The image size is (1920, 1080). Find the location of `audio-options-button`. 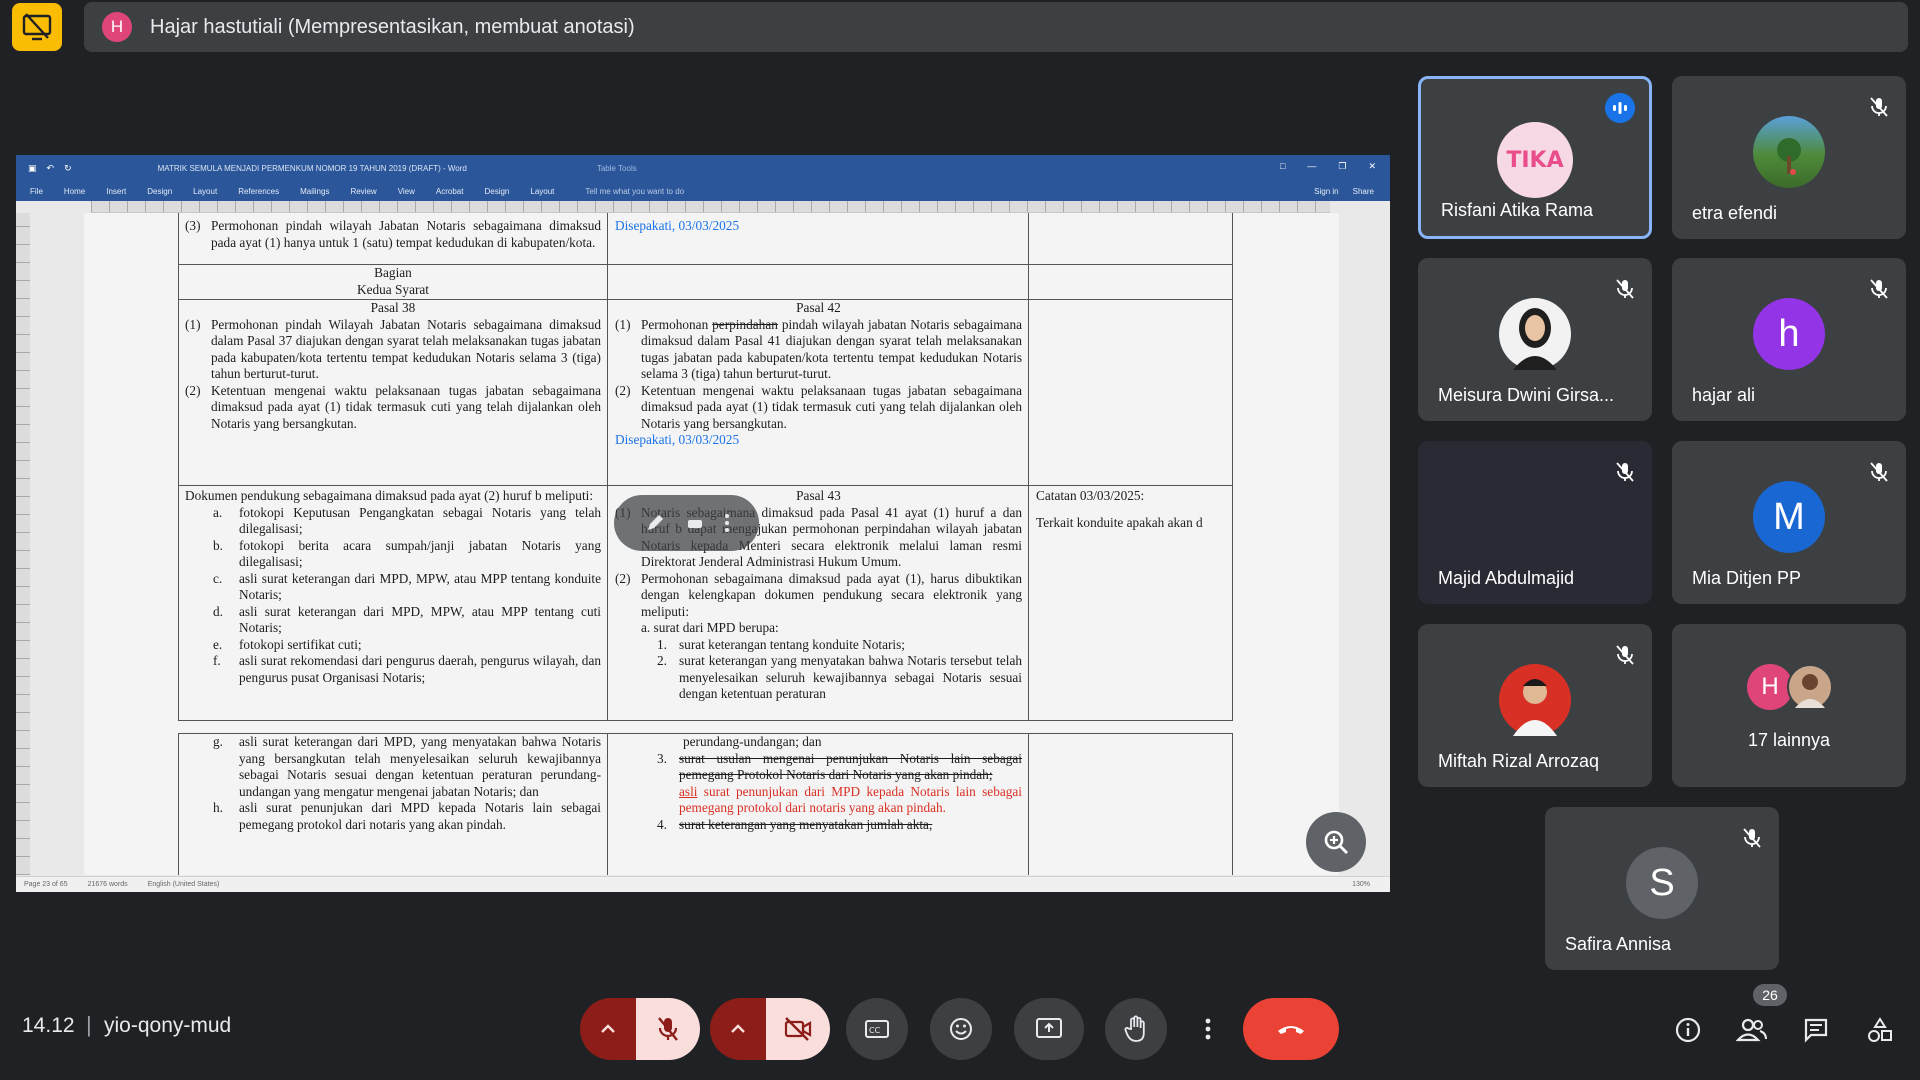

audio-options-button is located at coordinates (608, 1029).